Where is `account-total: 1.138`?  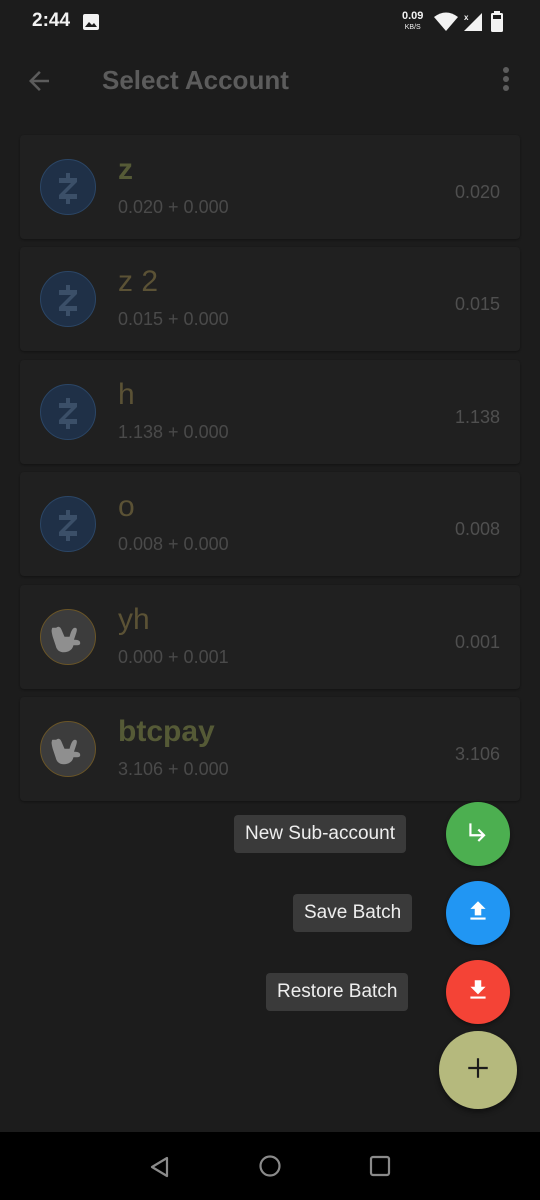 account-total: 1.138 is located at coordinates (477, 417).